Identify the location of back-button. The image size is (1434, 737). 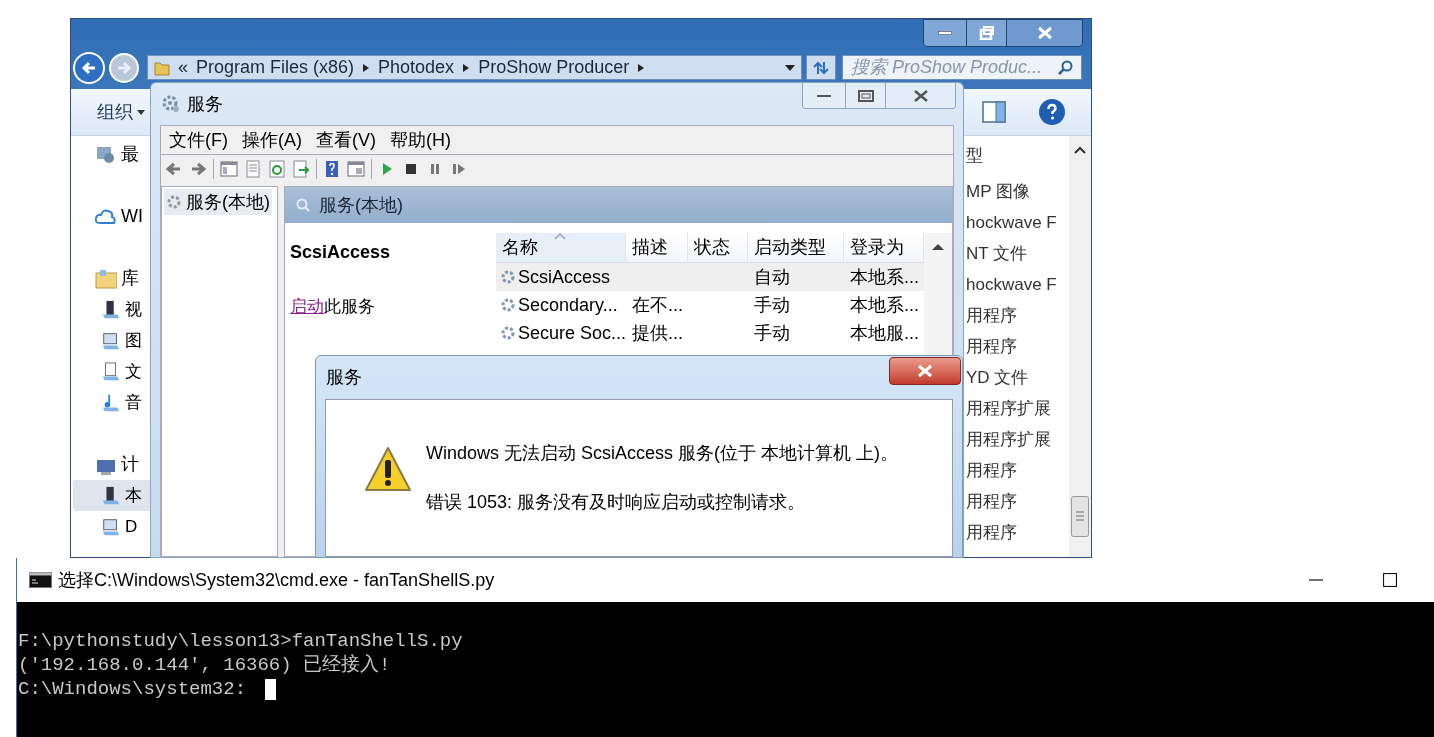
(89, 68).